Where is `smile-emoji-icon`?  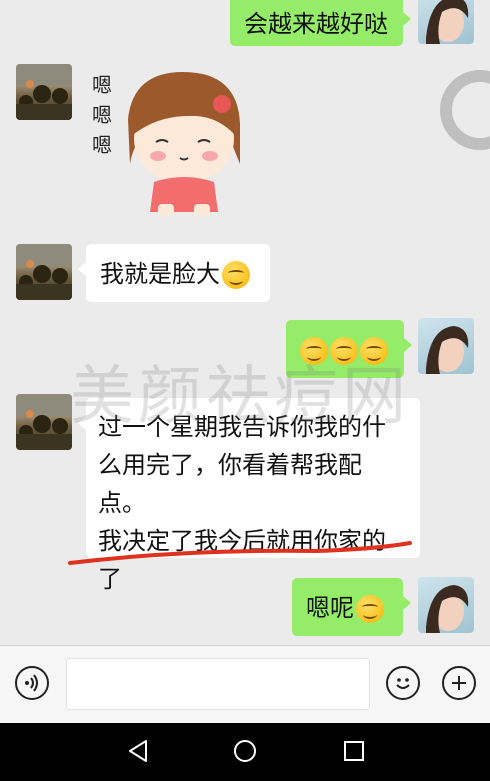
smile-emoji-icon is located at coordinates (370, 609).